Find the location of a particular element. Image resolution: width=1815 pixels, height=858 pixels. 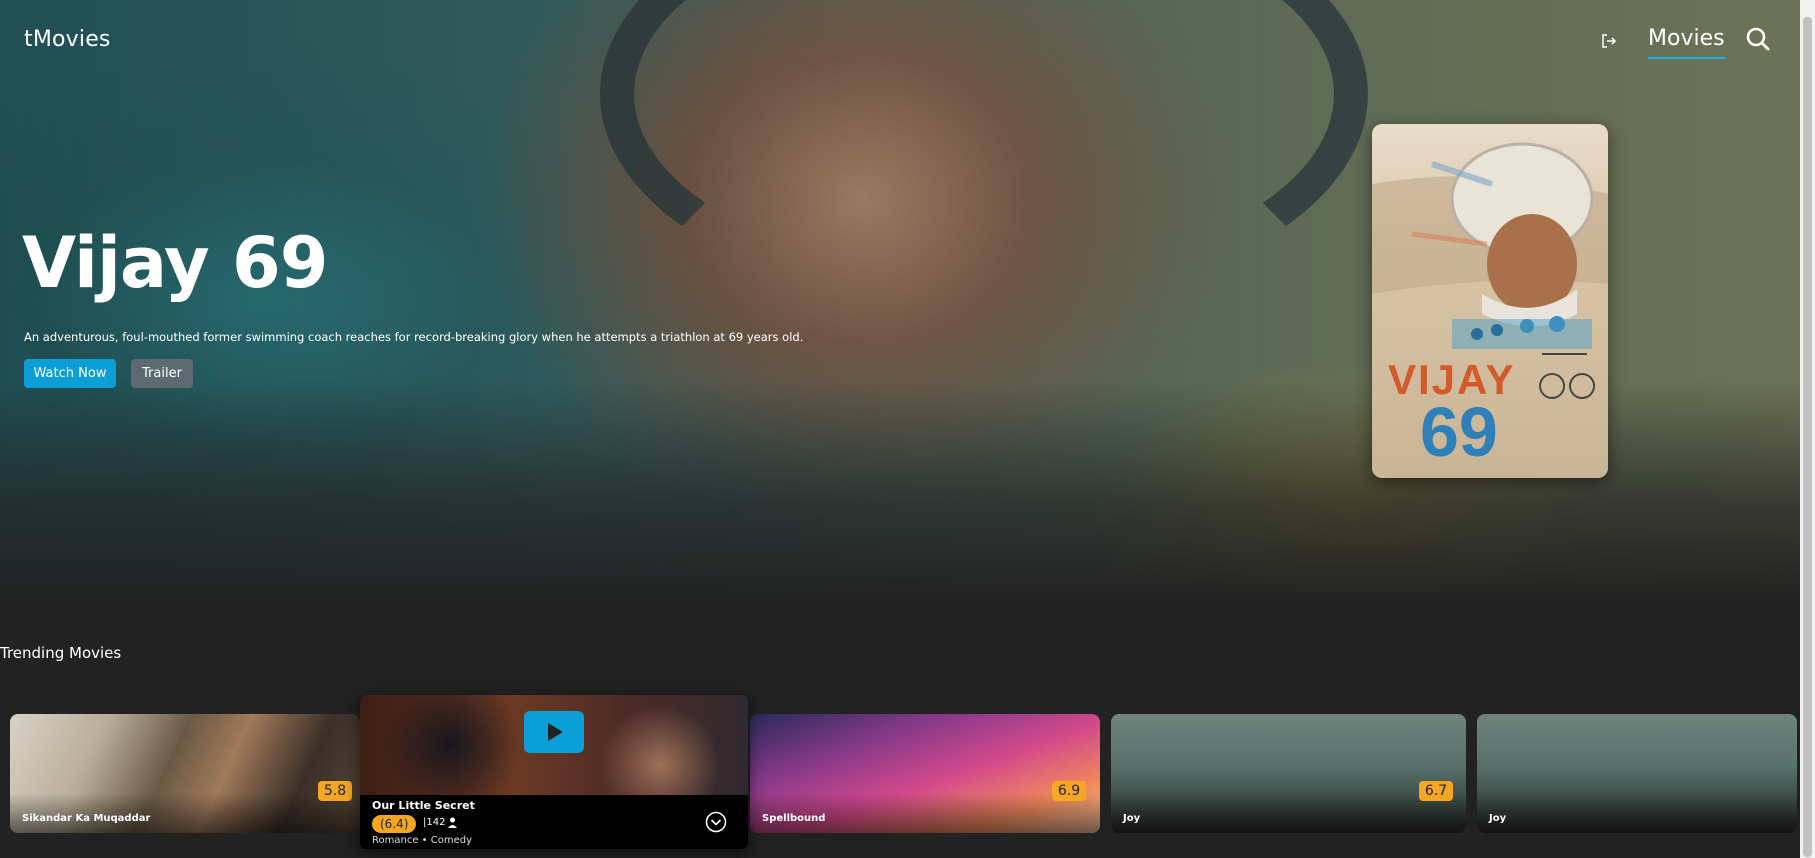

vote-count: |142 is located at coordinates (434, 822).